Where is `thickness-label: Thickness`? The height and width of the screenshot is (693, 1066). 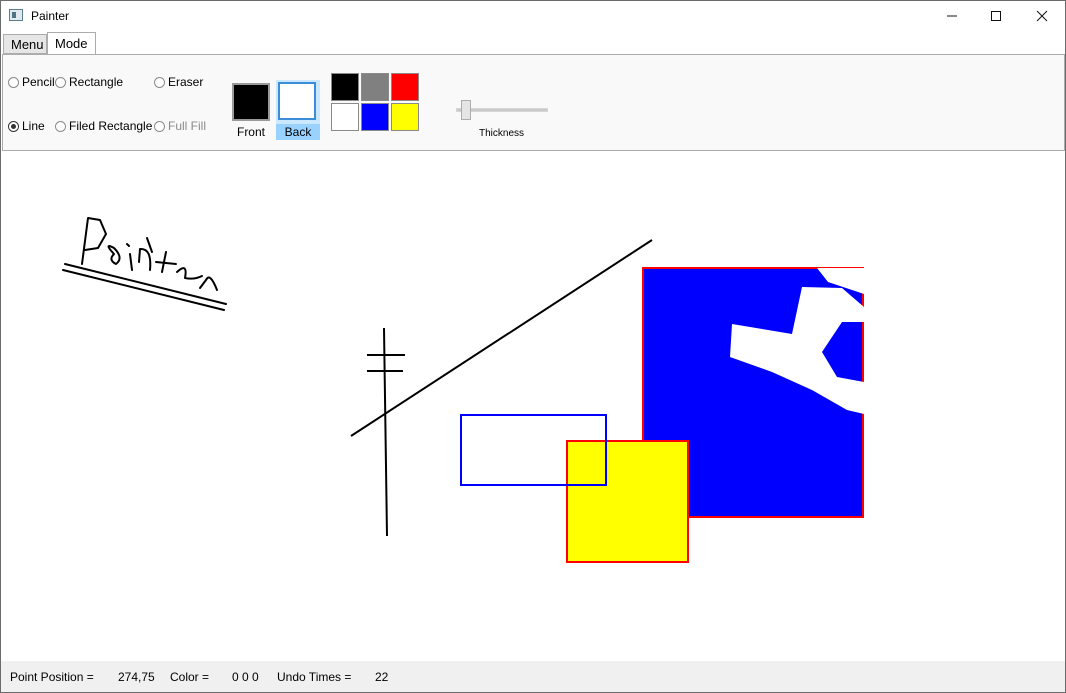 thickness-label: Thickness is located at coordinates (502, 133).